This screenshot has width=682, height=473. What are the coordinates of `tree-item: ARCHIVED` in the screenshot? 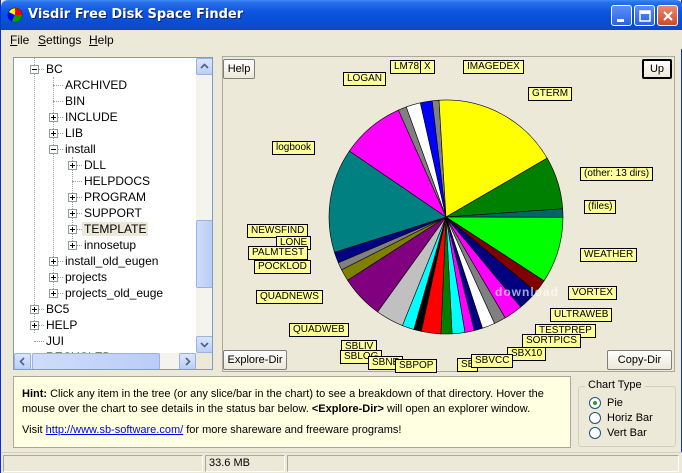 It's located at (96, 85).